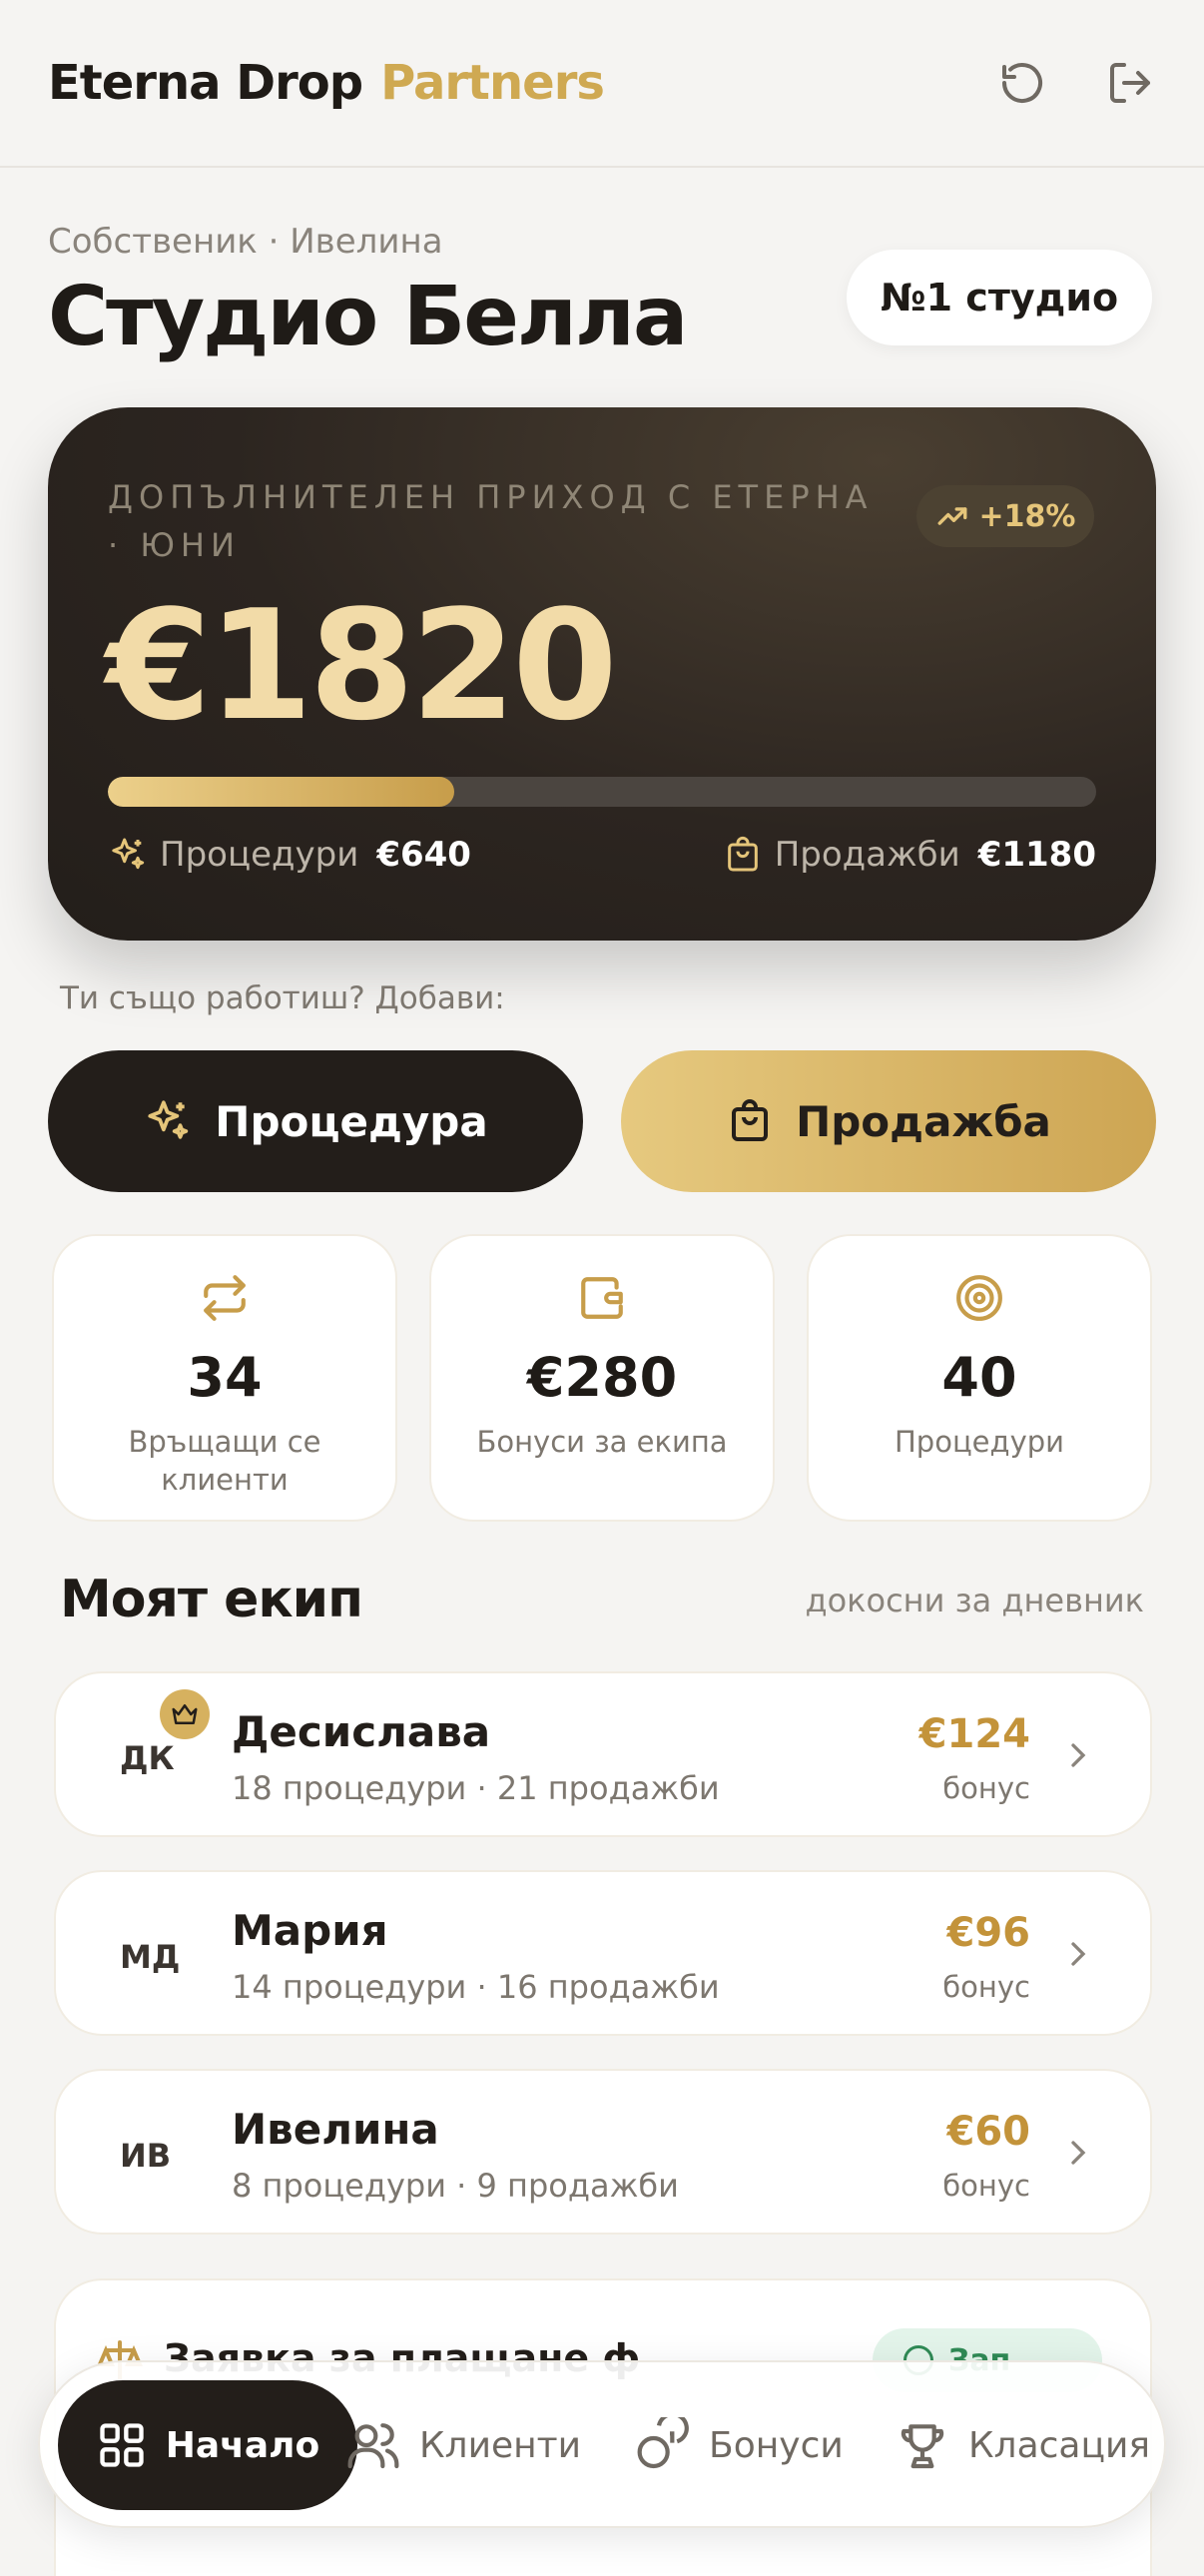  Describe the element at coordinates (246, 242) in the screenshot. I see `owner-label: Собственик · Ивелина` at that location.